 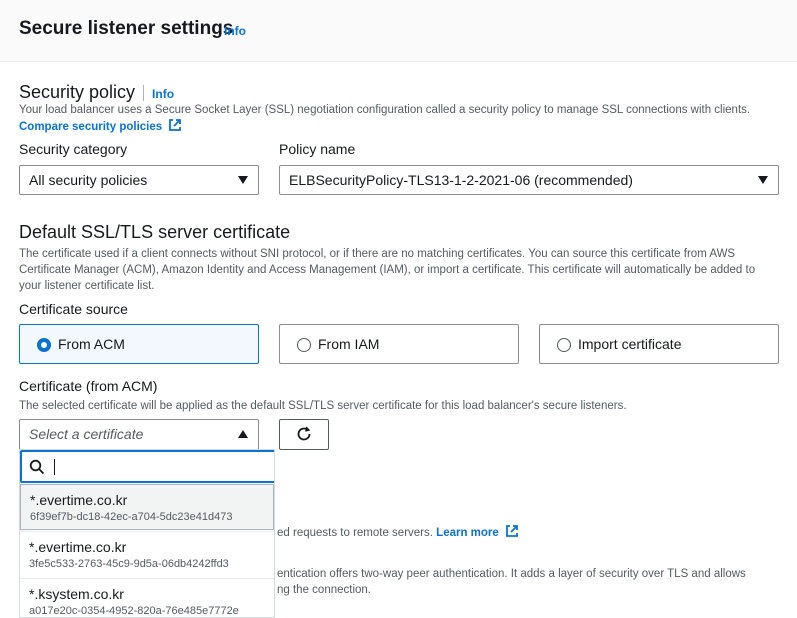 What do you see at coordinates (88, 180) in the screenshot?
I see `security-category-value: All security policies` at bounding box center [88, 180].